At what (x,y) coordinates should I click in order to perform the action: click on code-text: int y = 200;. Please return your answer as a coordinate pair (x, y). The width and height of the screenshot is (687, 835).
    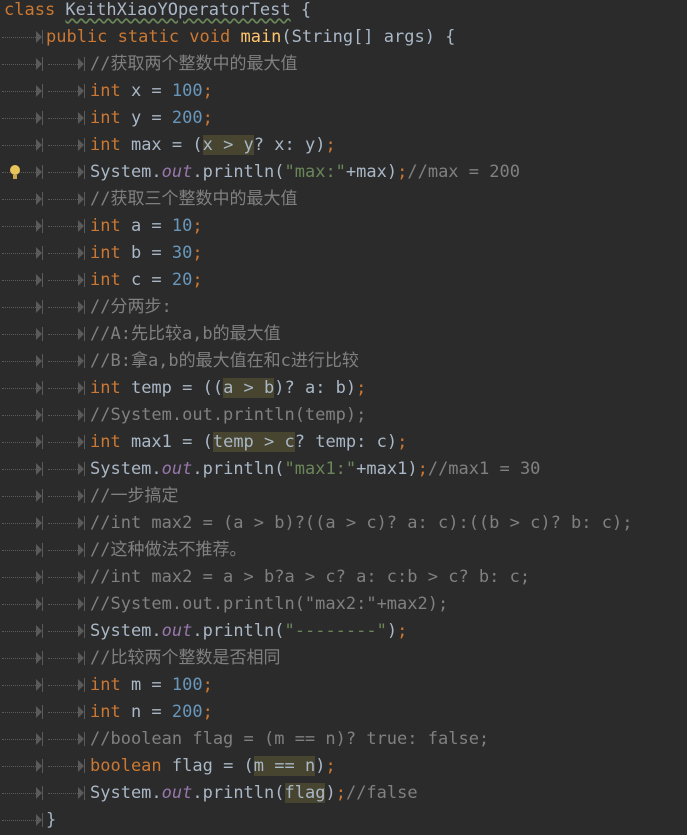
    Looking at the image, I should click on (151, 118).